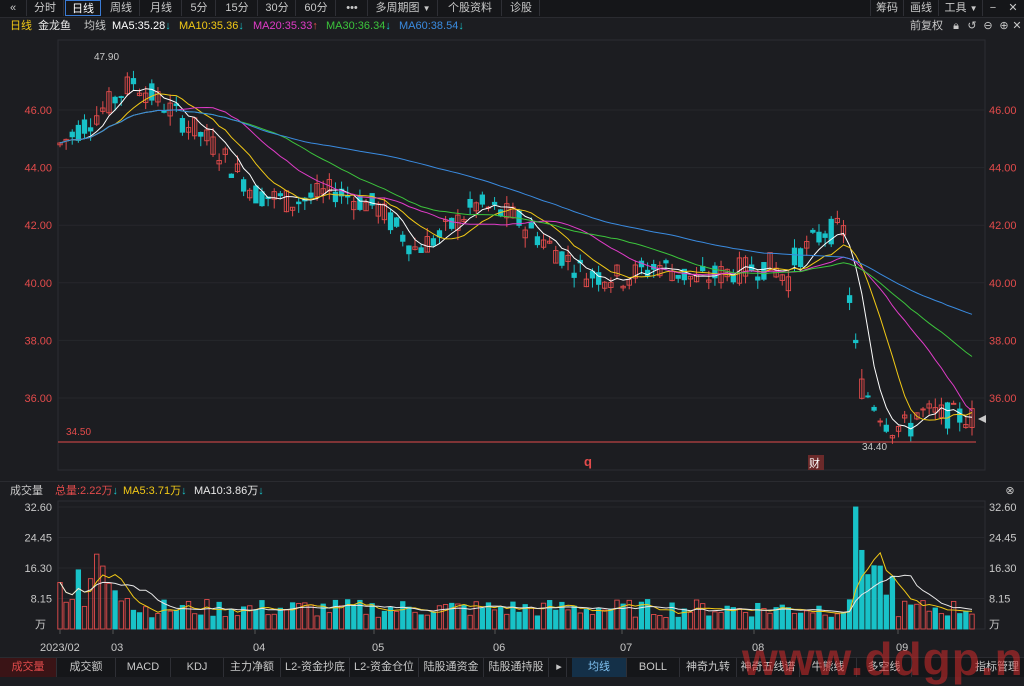 The image size is (1024, 686). Describe the element at coordinates (95, 26) in the screenshot. I see `line-type-label: 均线` at that location.